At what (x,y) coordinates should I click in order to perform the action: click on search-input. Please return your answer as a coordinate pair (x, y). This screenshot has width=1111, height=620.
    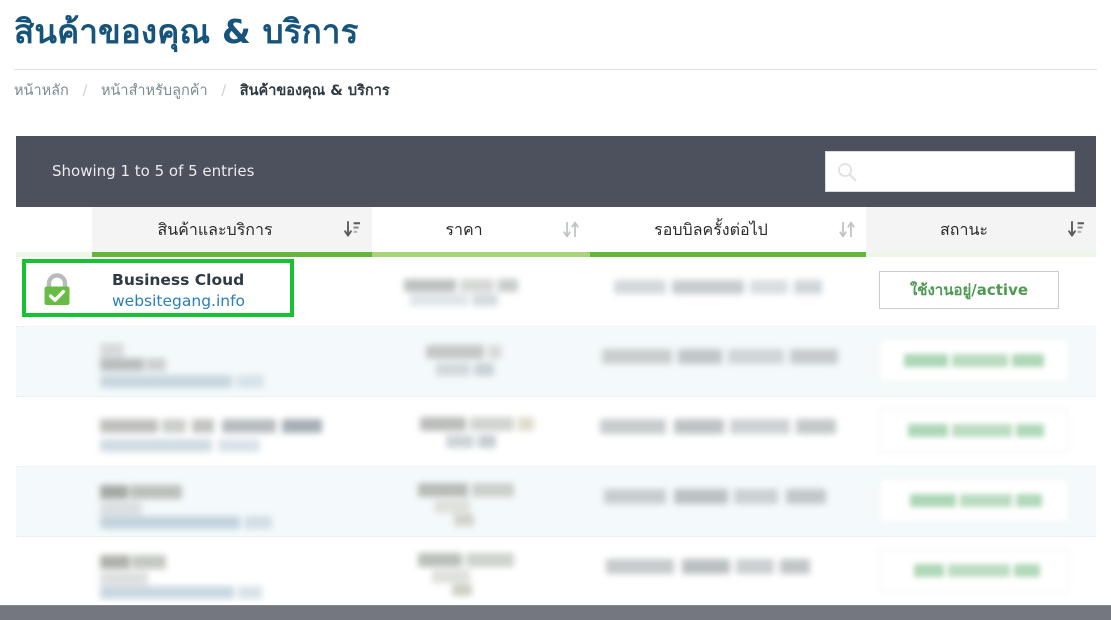
    Looking at the image, I should click on (966, 172).